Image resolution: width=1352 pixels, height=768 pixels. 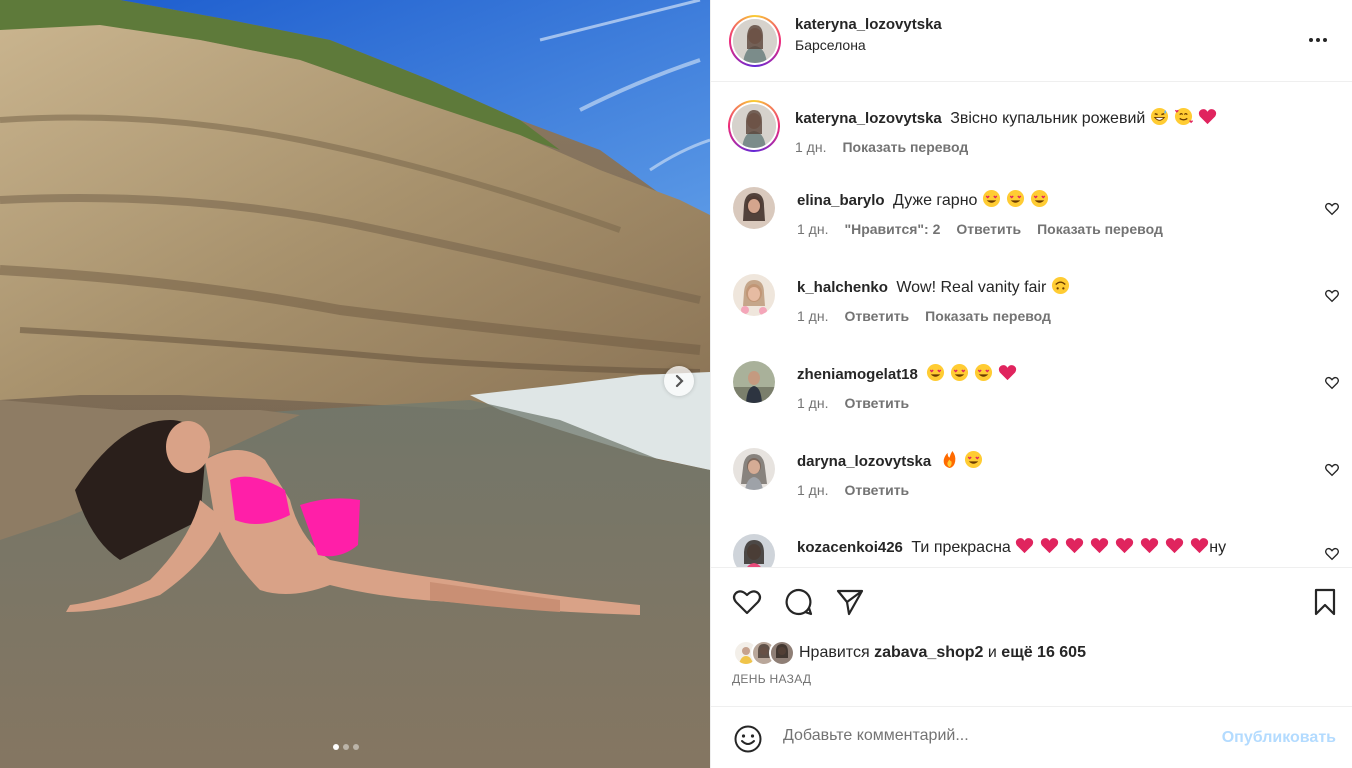 I want to click on fire-emoji, so click(x=949, y=459).